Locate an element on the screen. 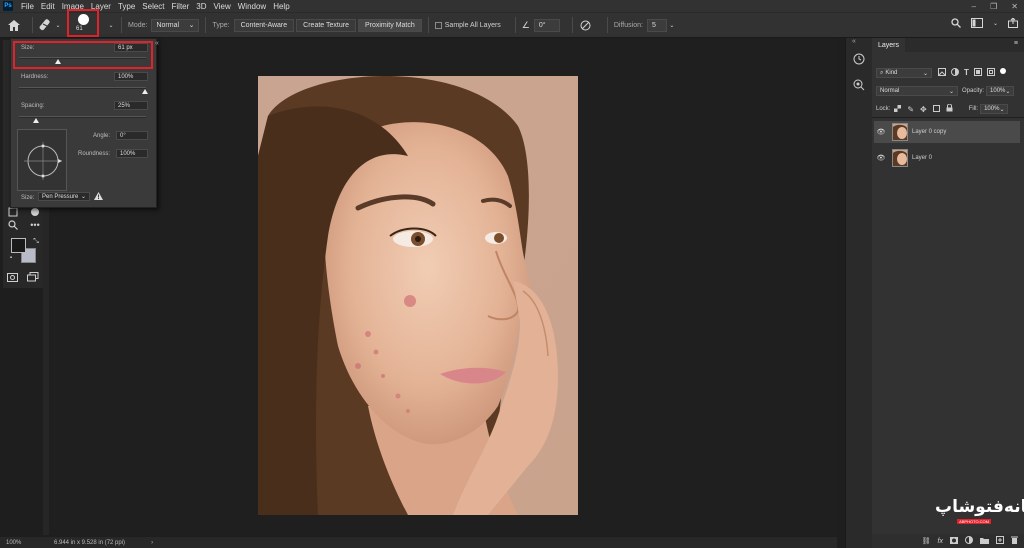 This screenshot has width=1024, height=548. diffusion-chevron-icon: ⌄ is located at coordinates (672, 25).